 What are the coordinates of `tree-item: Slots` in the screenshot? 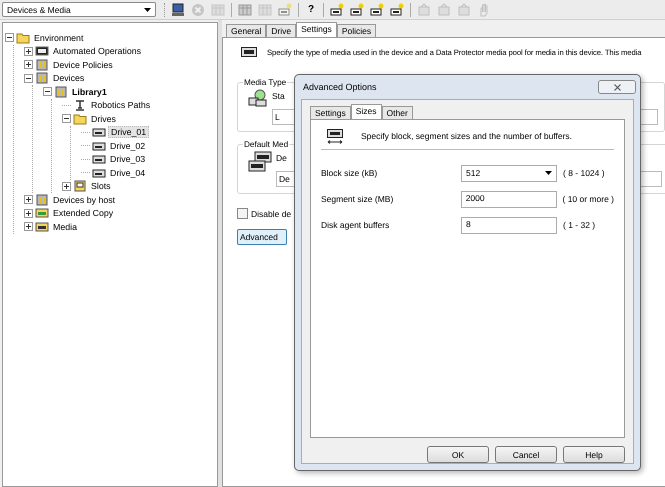 It's located at (101, 186).